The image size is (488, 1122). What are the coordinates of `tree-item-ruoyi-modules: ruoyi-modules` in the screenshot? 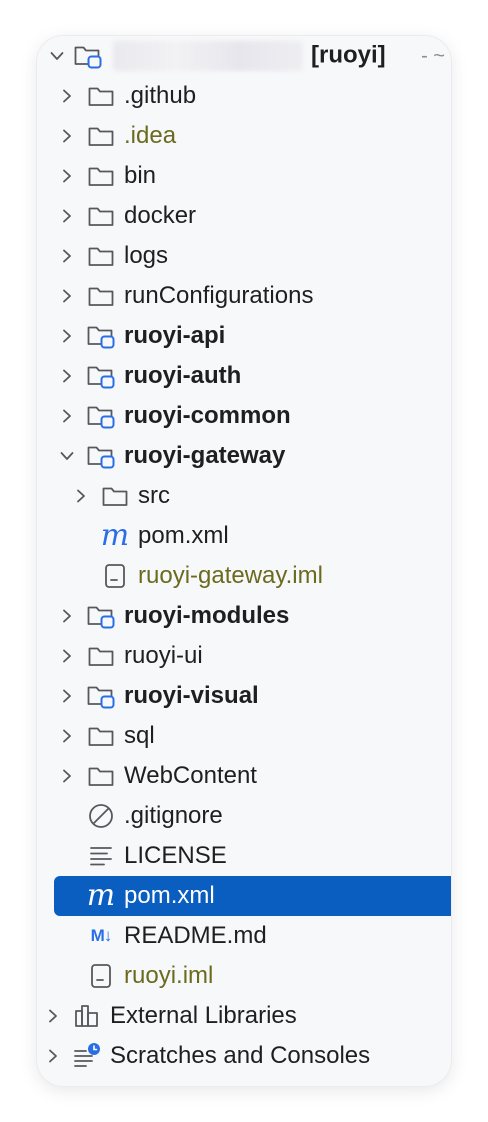 It's located at (244, 616).